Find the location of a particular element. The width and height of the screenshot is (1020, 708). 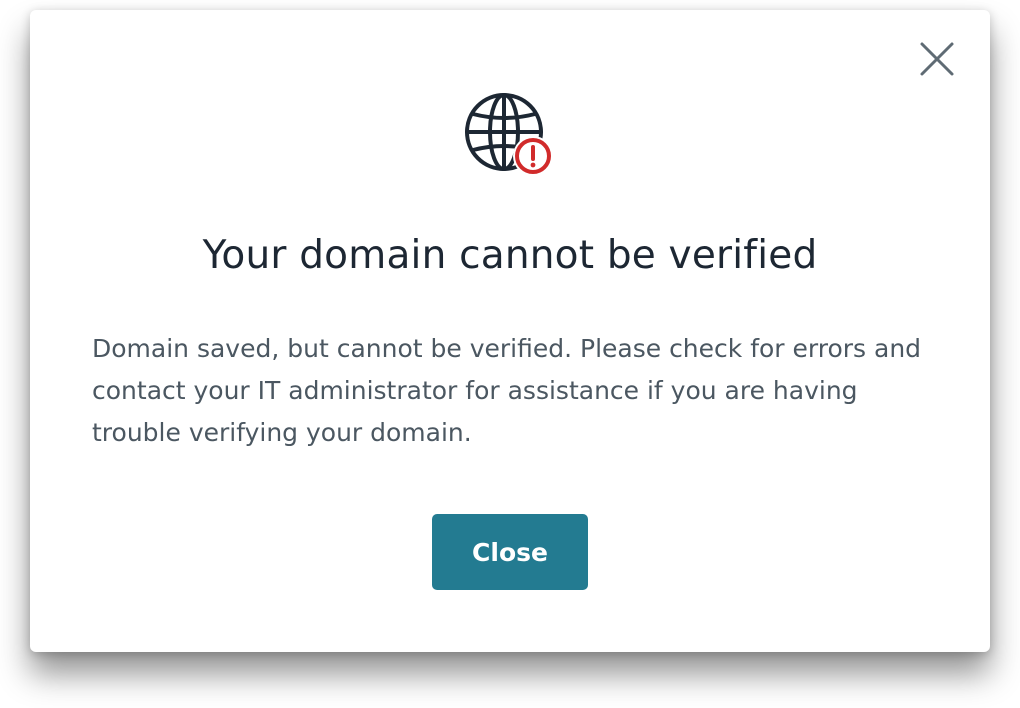

globe-warning-icon is located at coordinates (510, 136).